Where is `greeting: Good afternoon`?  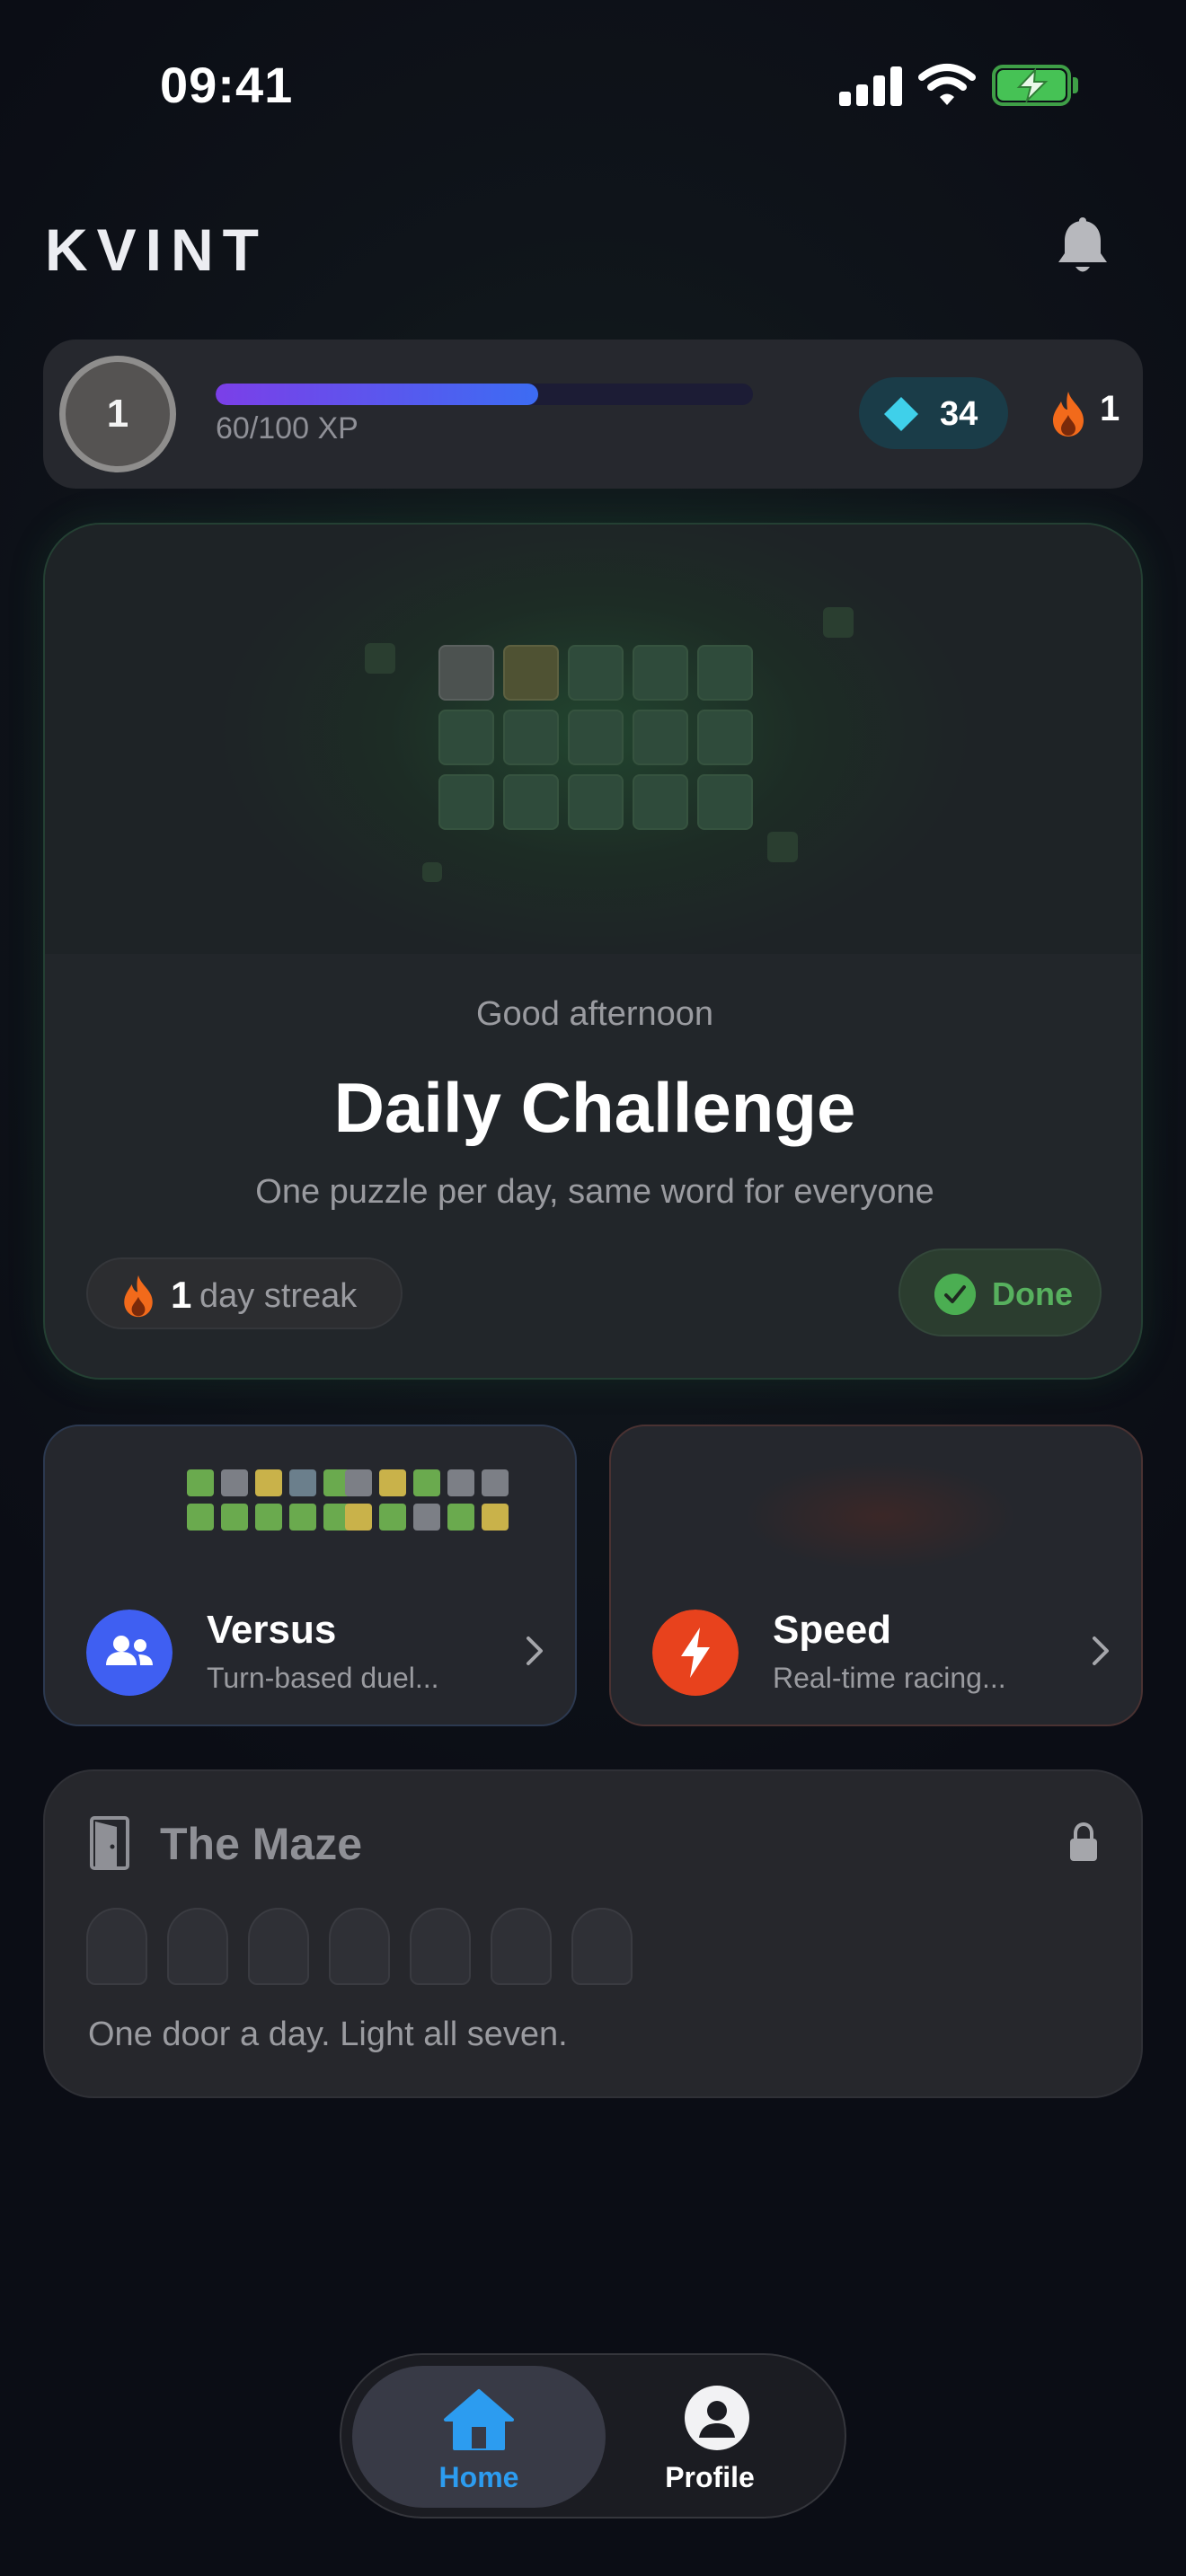 greeting: Good afternoon is located at coordinates (594, 1014).